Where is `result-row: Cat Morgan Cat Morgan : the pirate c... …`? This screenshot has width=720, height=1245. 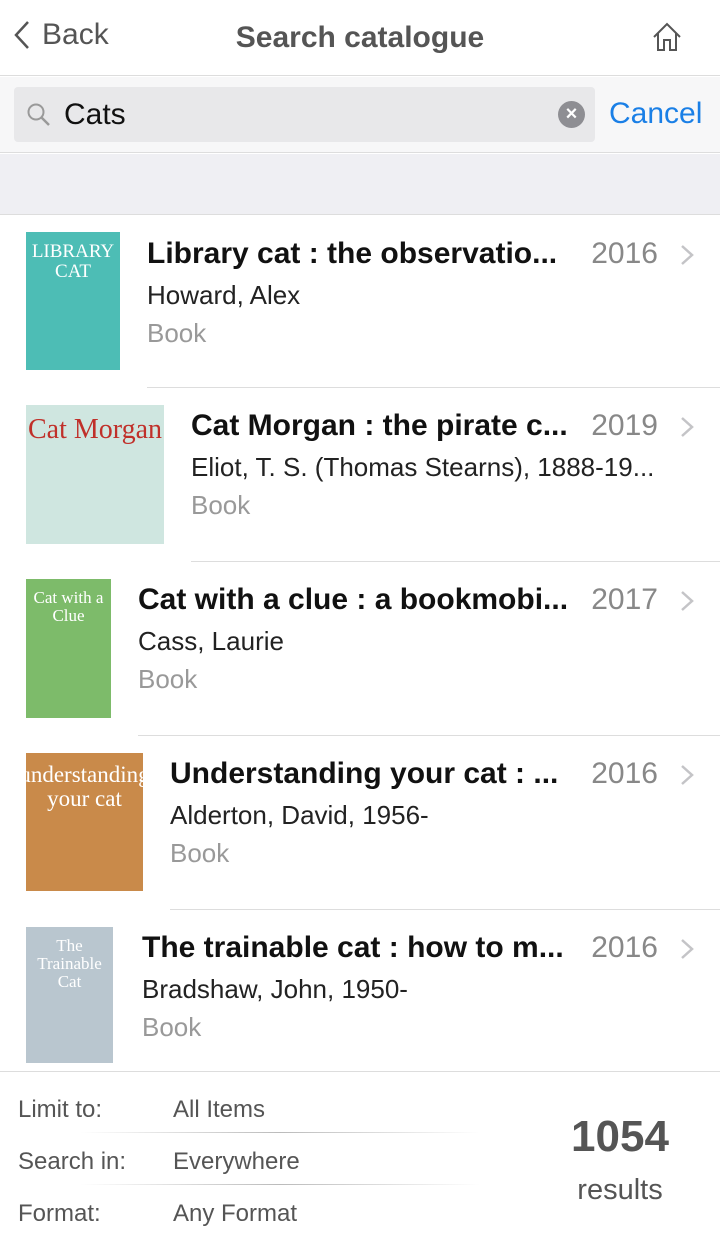 result-row: Cat Morgan Cat Morgan : the pirate c... … is located at coordinates (360, 475).